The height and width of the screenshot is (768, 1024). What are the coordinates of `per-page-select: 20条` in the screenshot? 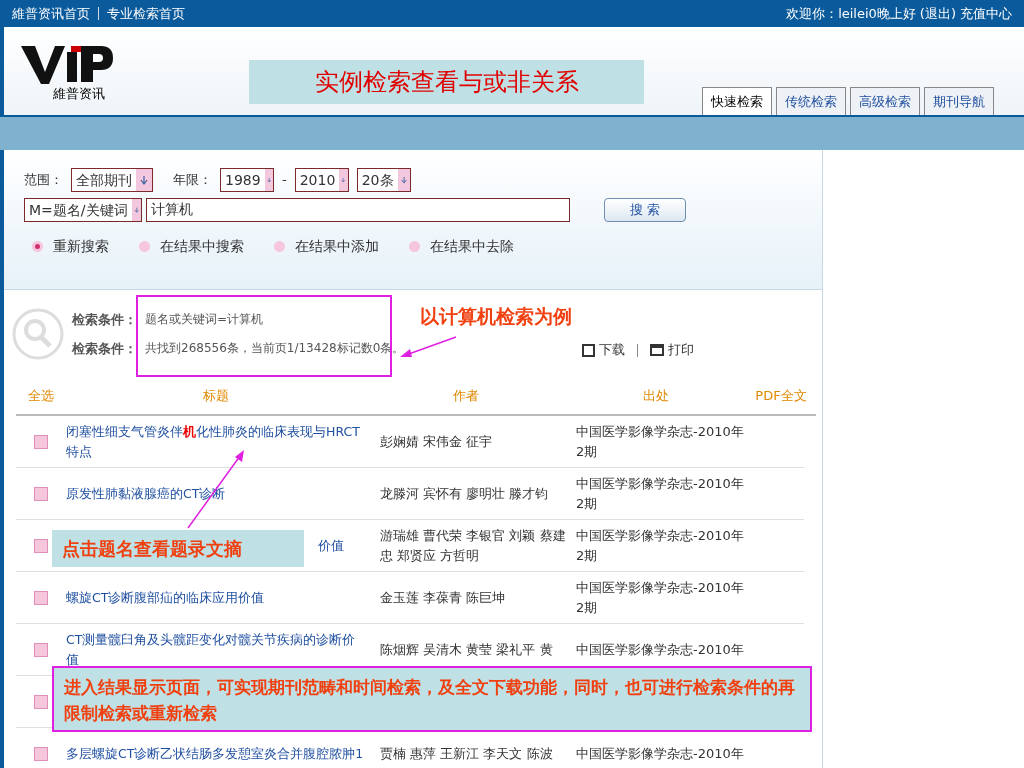 It's located at (383, 180).